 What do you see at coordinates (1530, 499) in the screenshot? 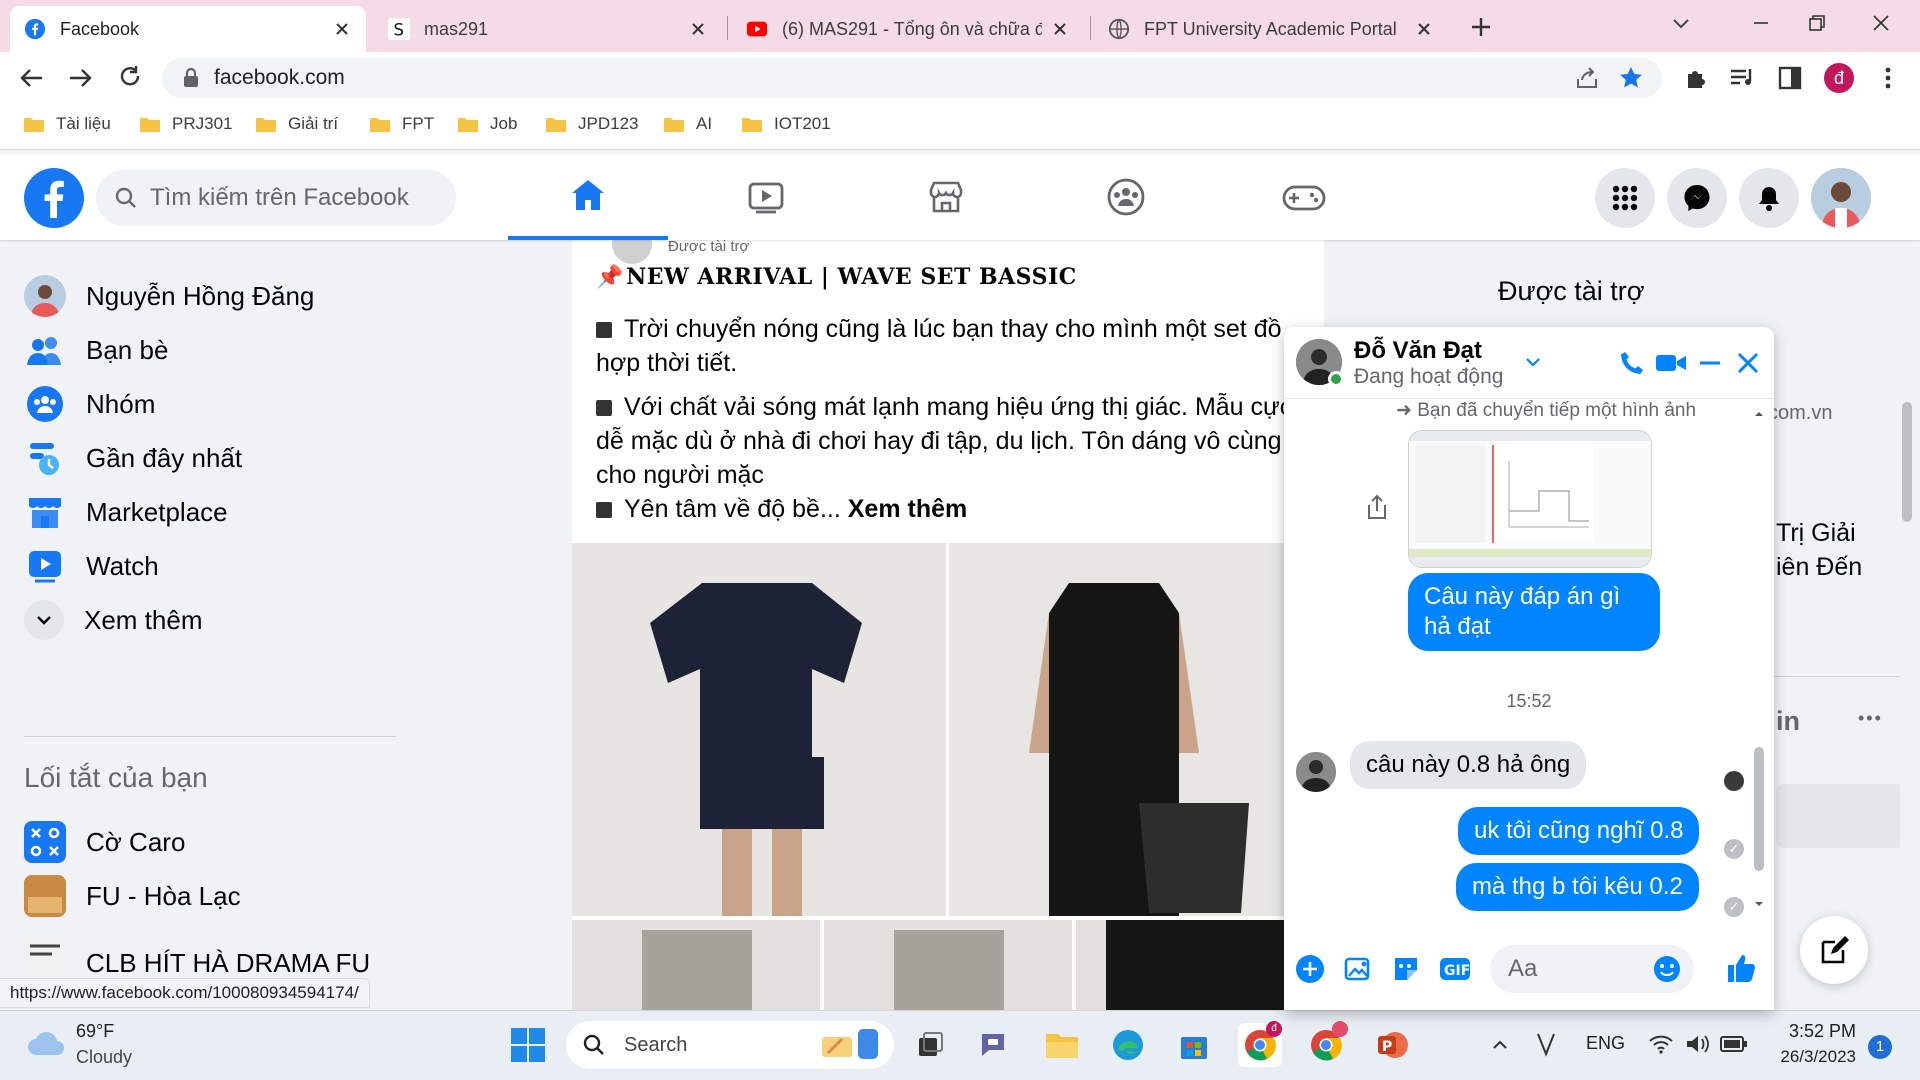
I see `forwarded-image` at bounding box center [1530, 499].